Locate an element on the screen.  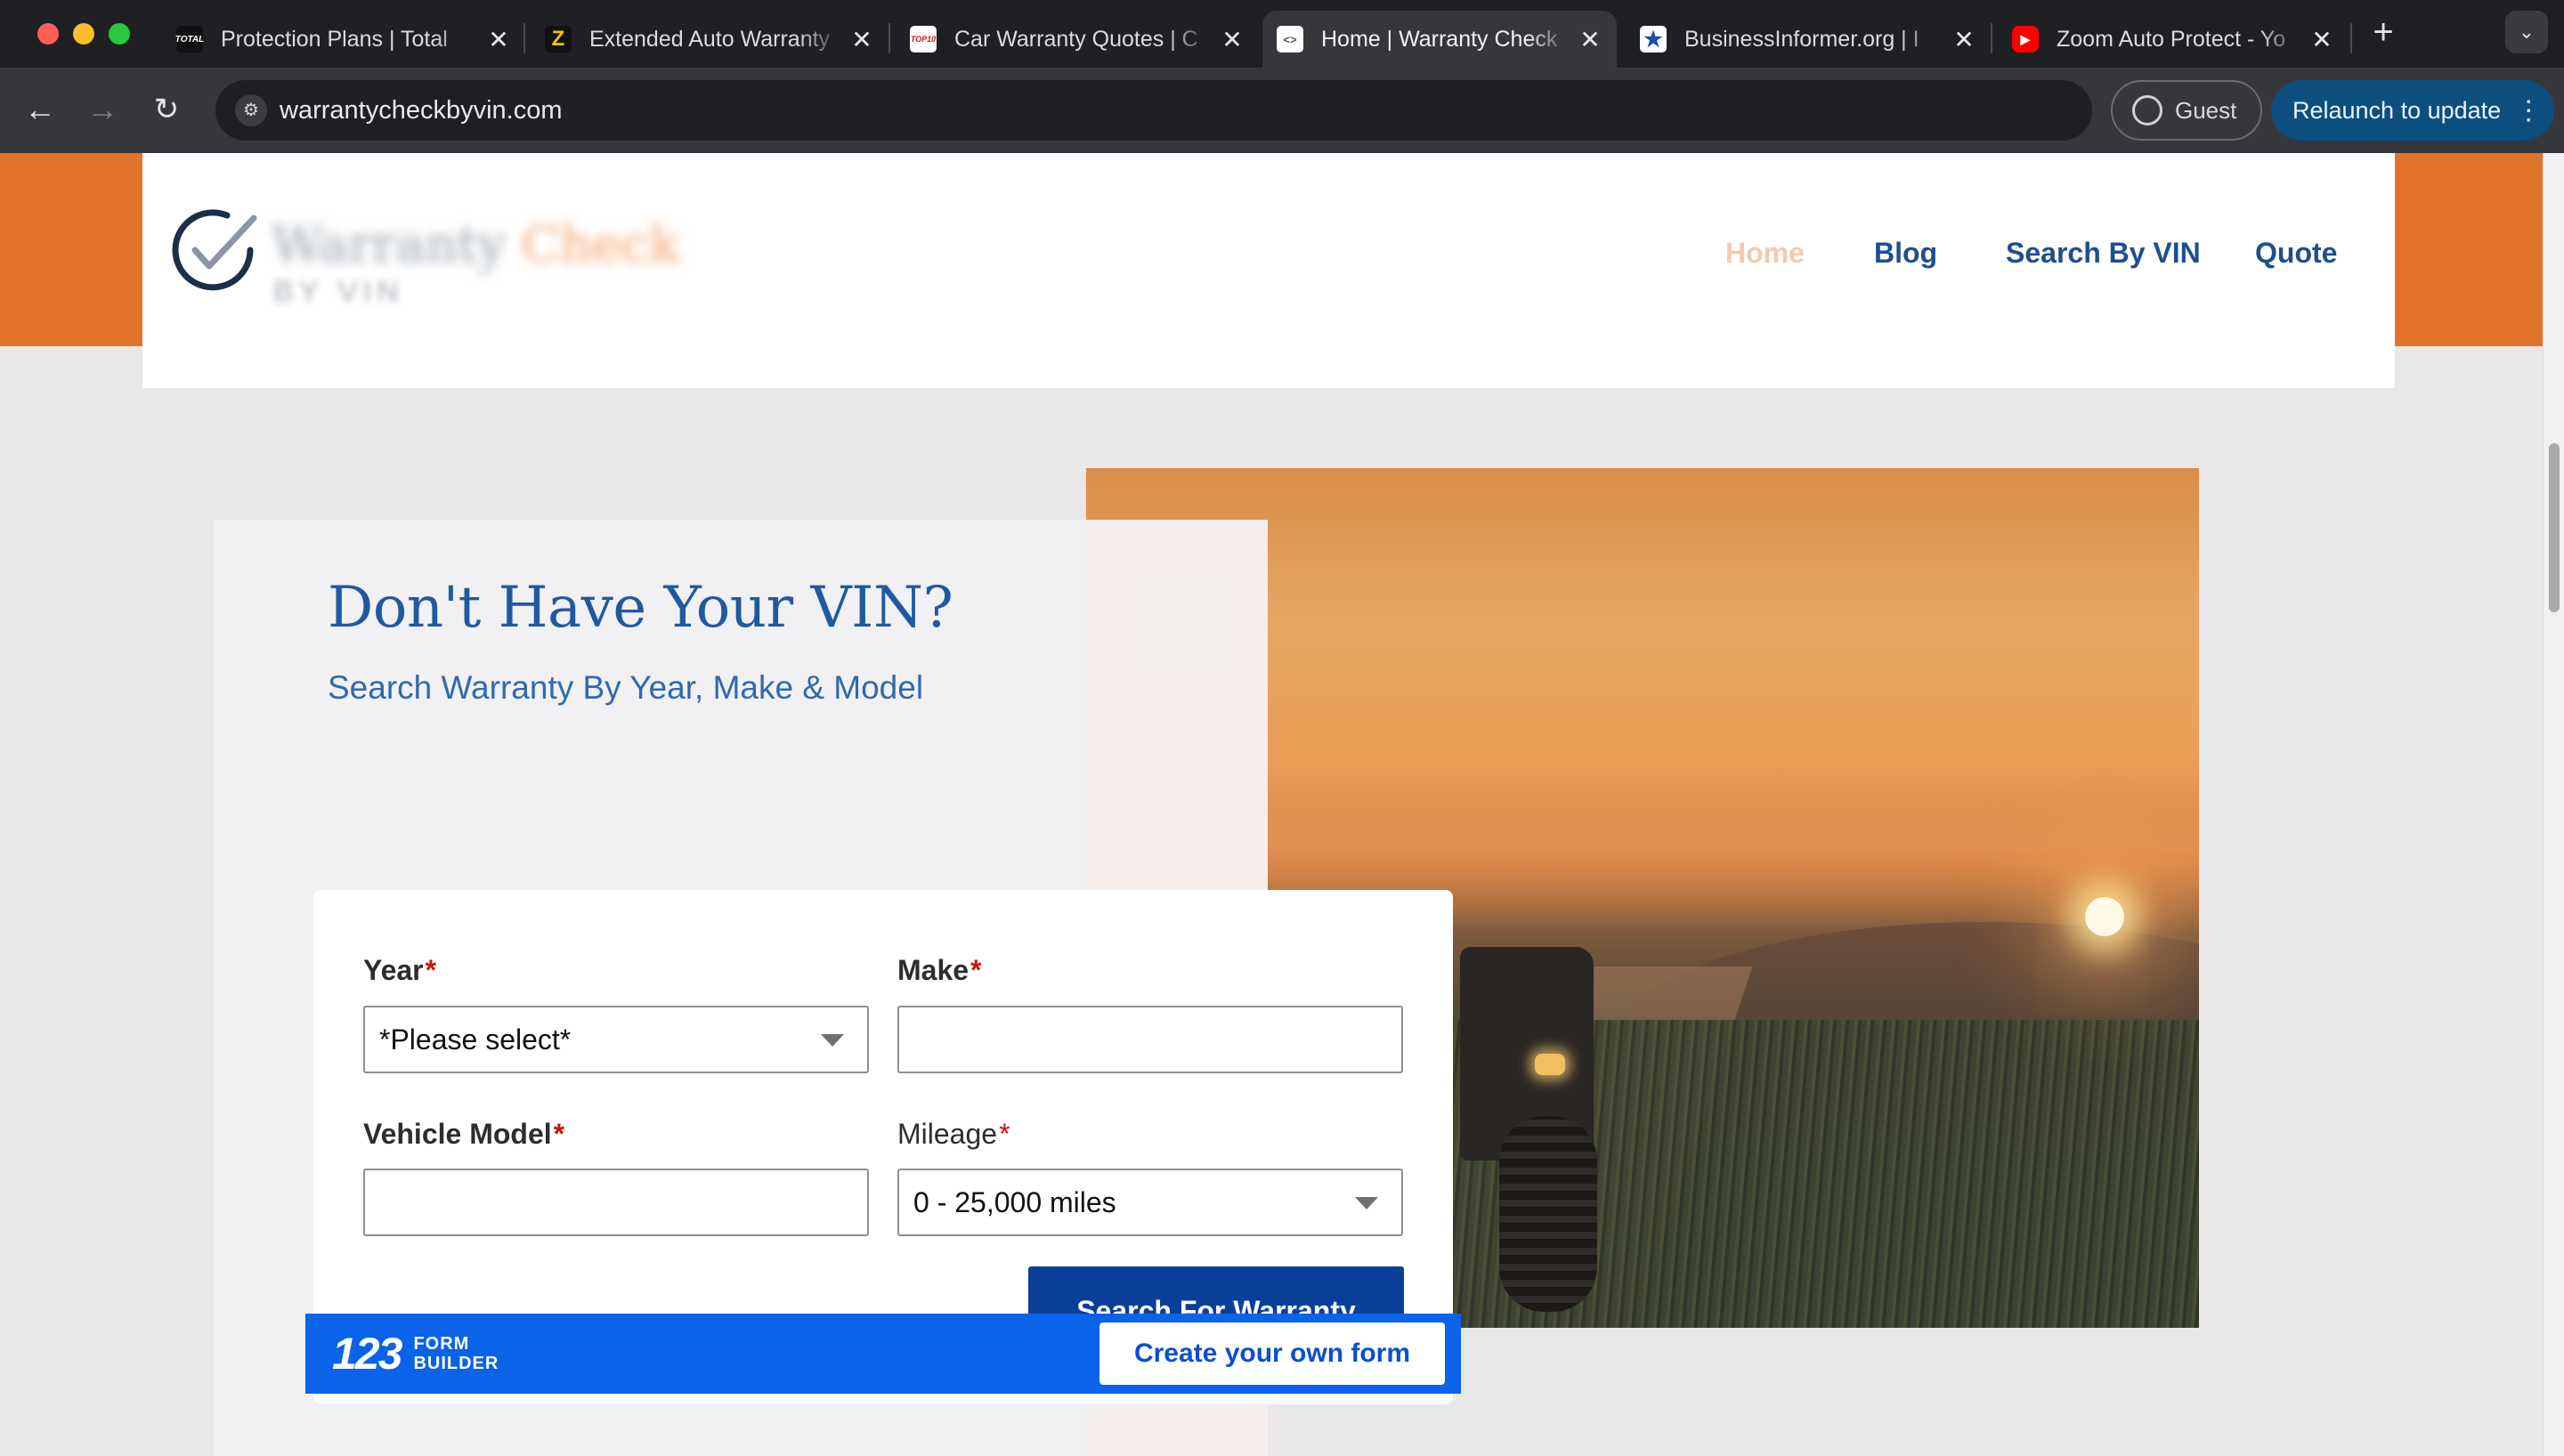
relaunch-label: Relaunch to update is located at coordinates (2397, 110).